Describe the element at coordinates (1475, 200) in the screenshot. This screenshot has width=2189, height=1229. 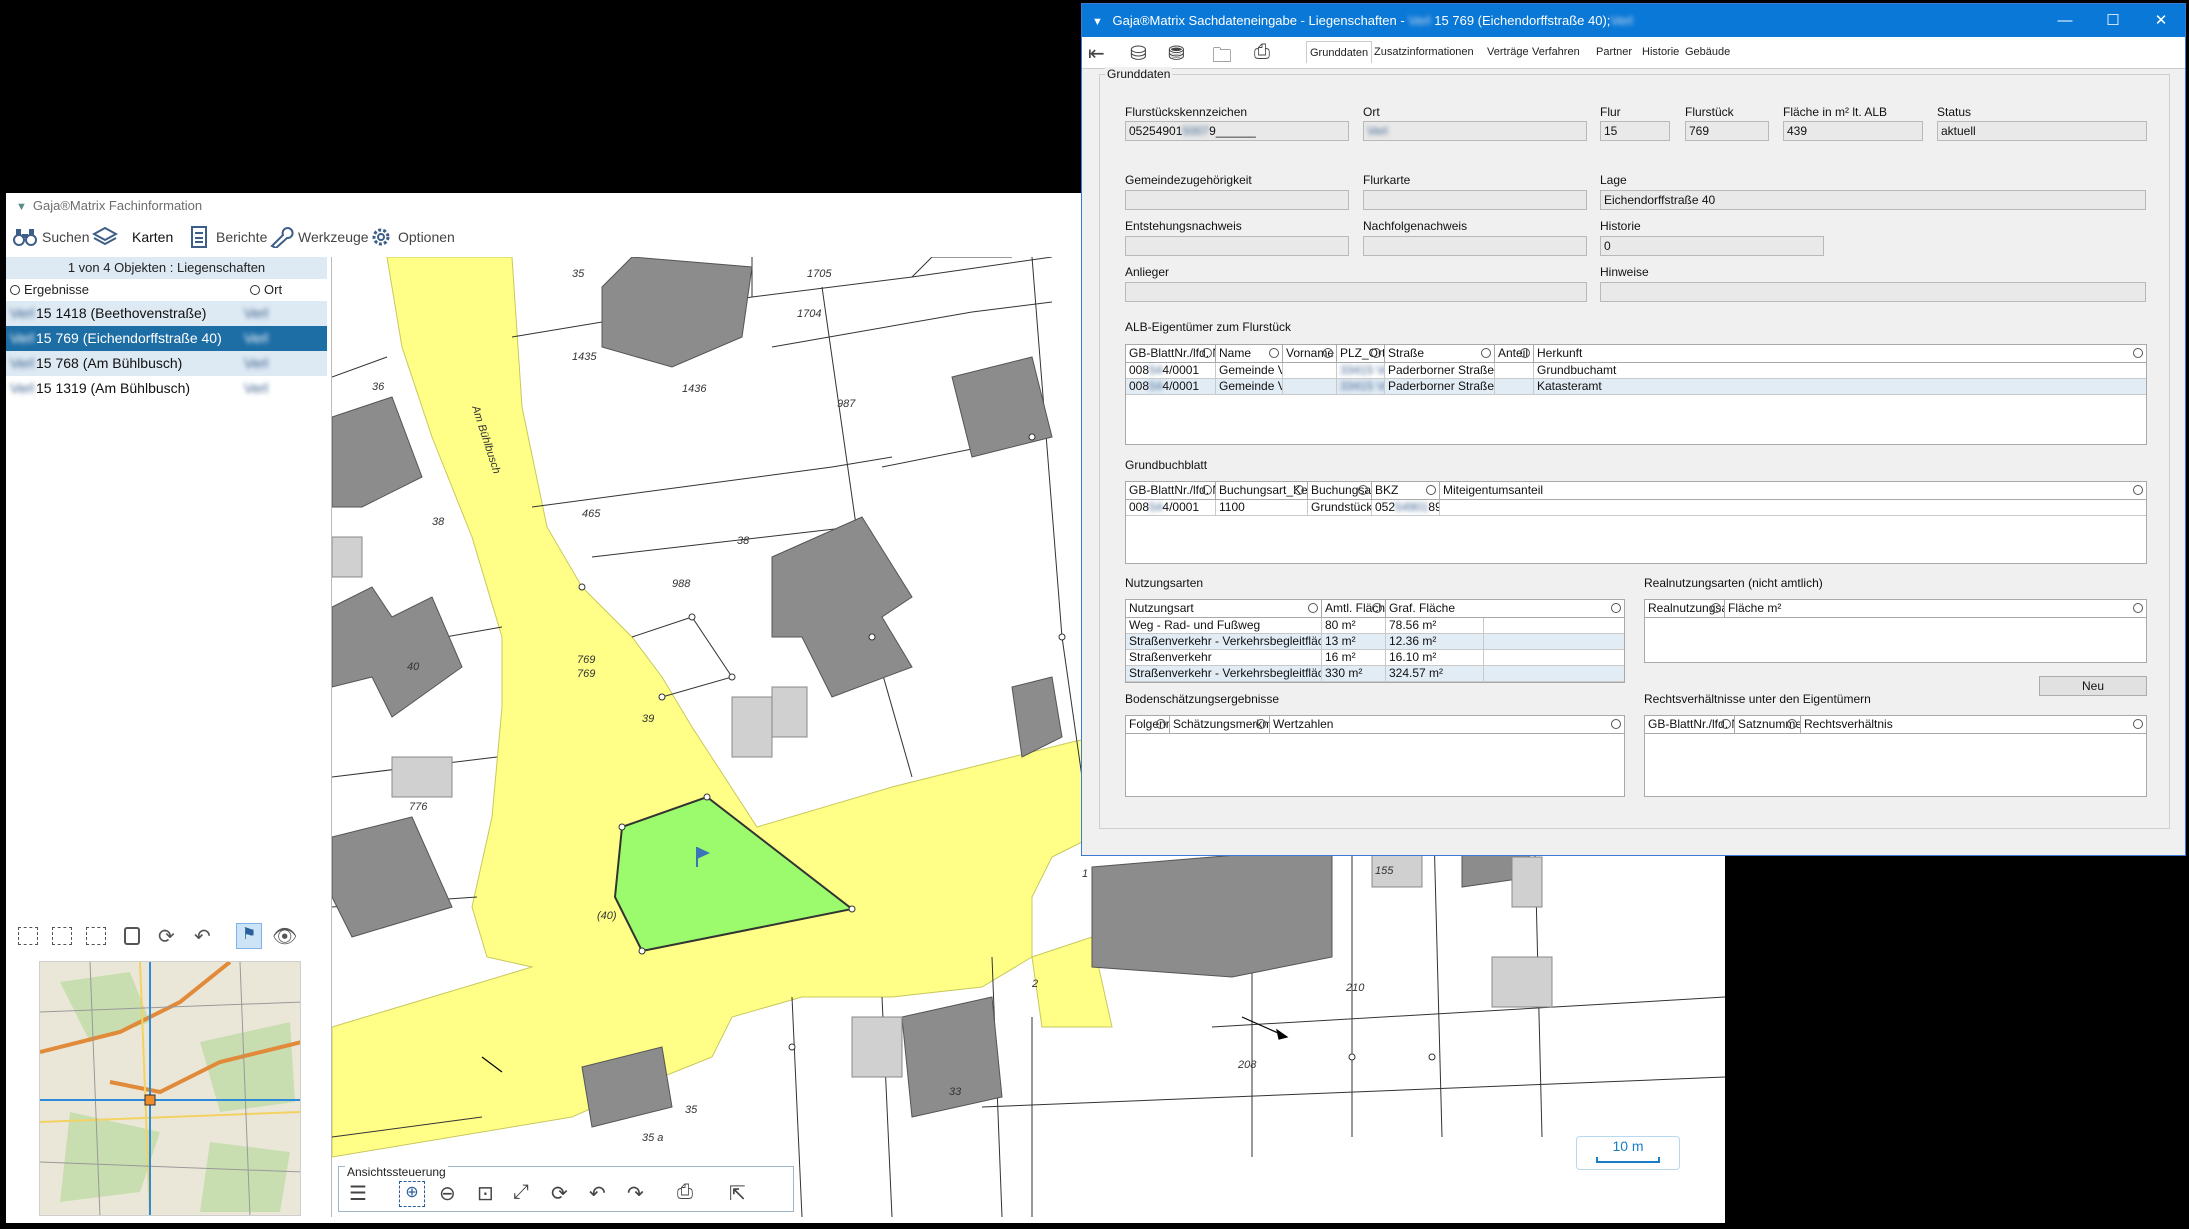
I see `flurkarte-field` at that location.